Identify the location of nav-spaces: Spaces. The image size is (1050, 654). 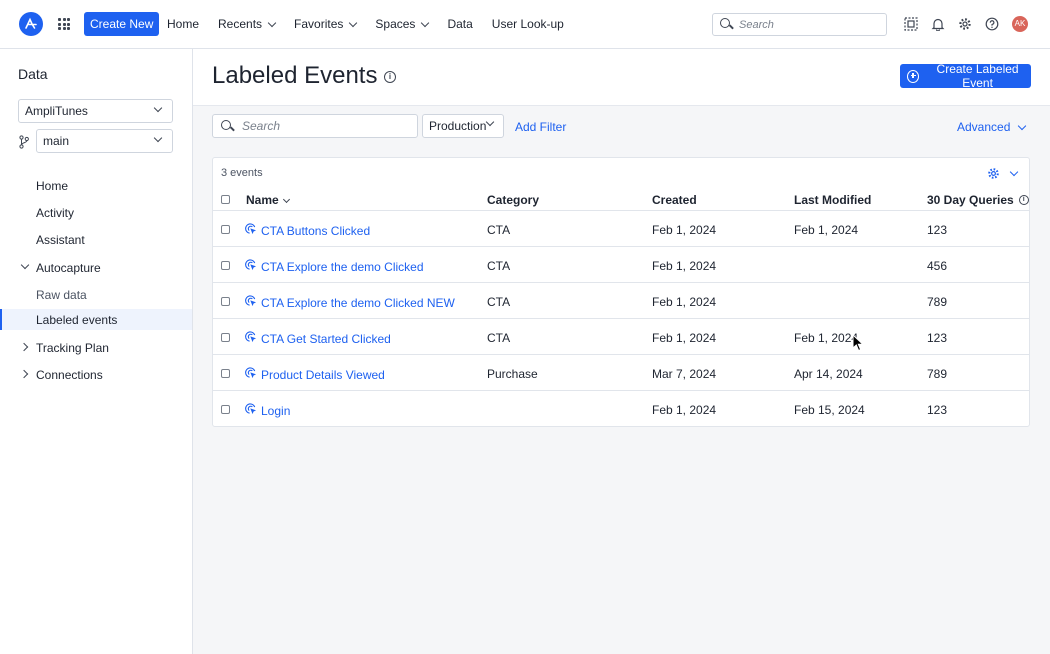
(402, 24).